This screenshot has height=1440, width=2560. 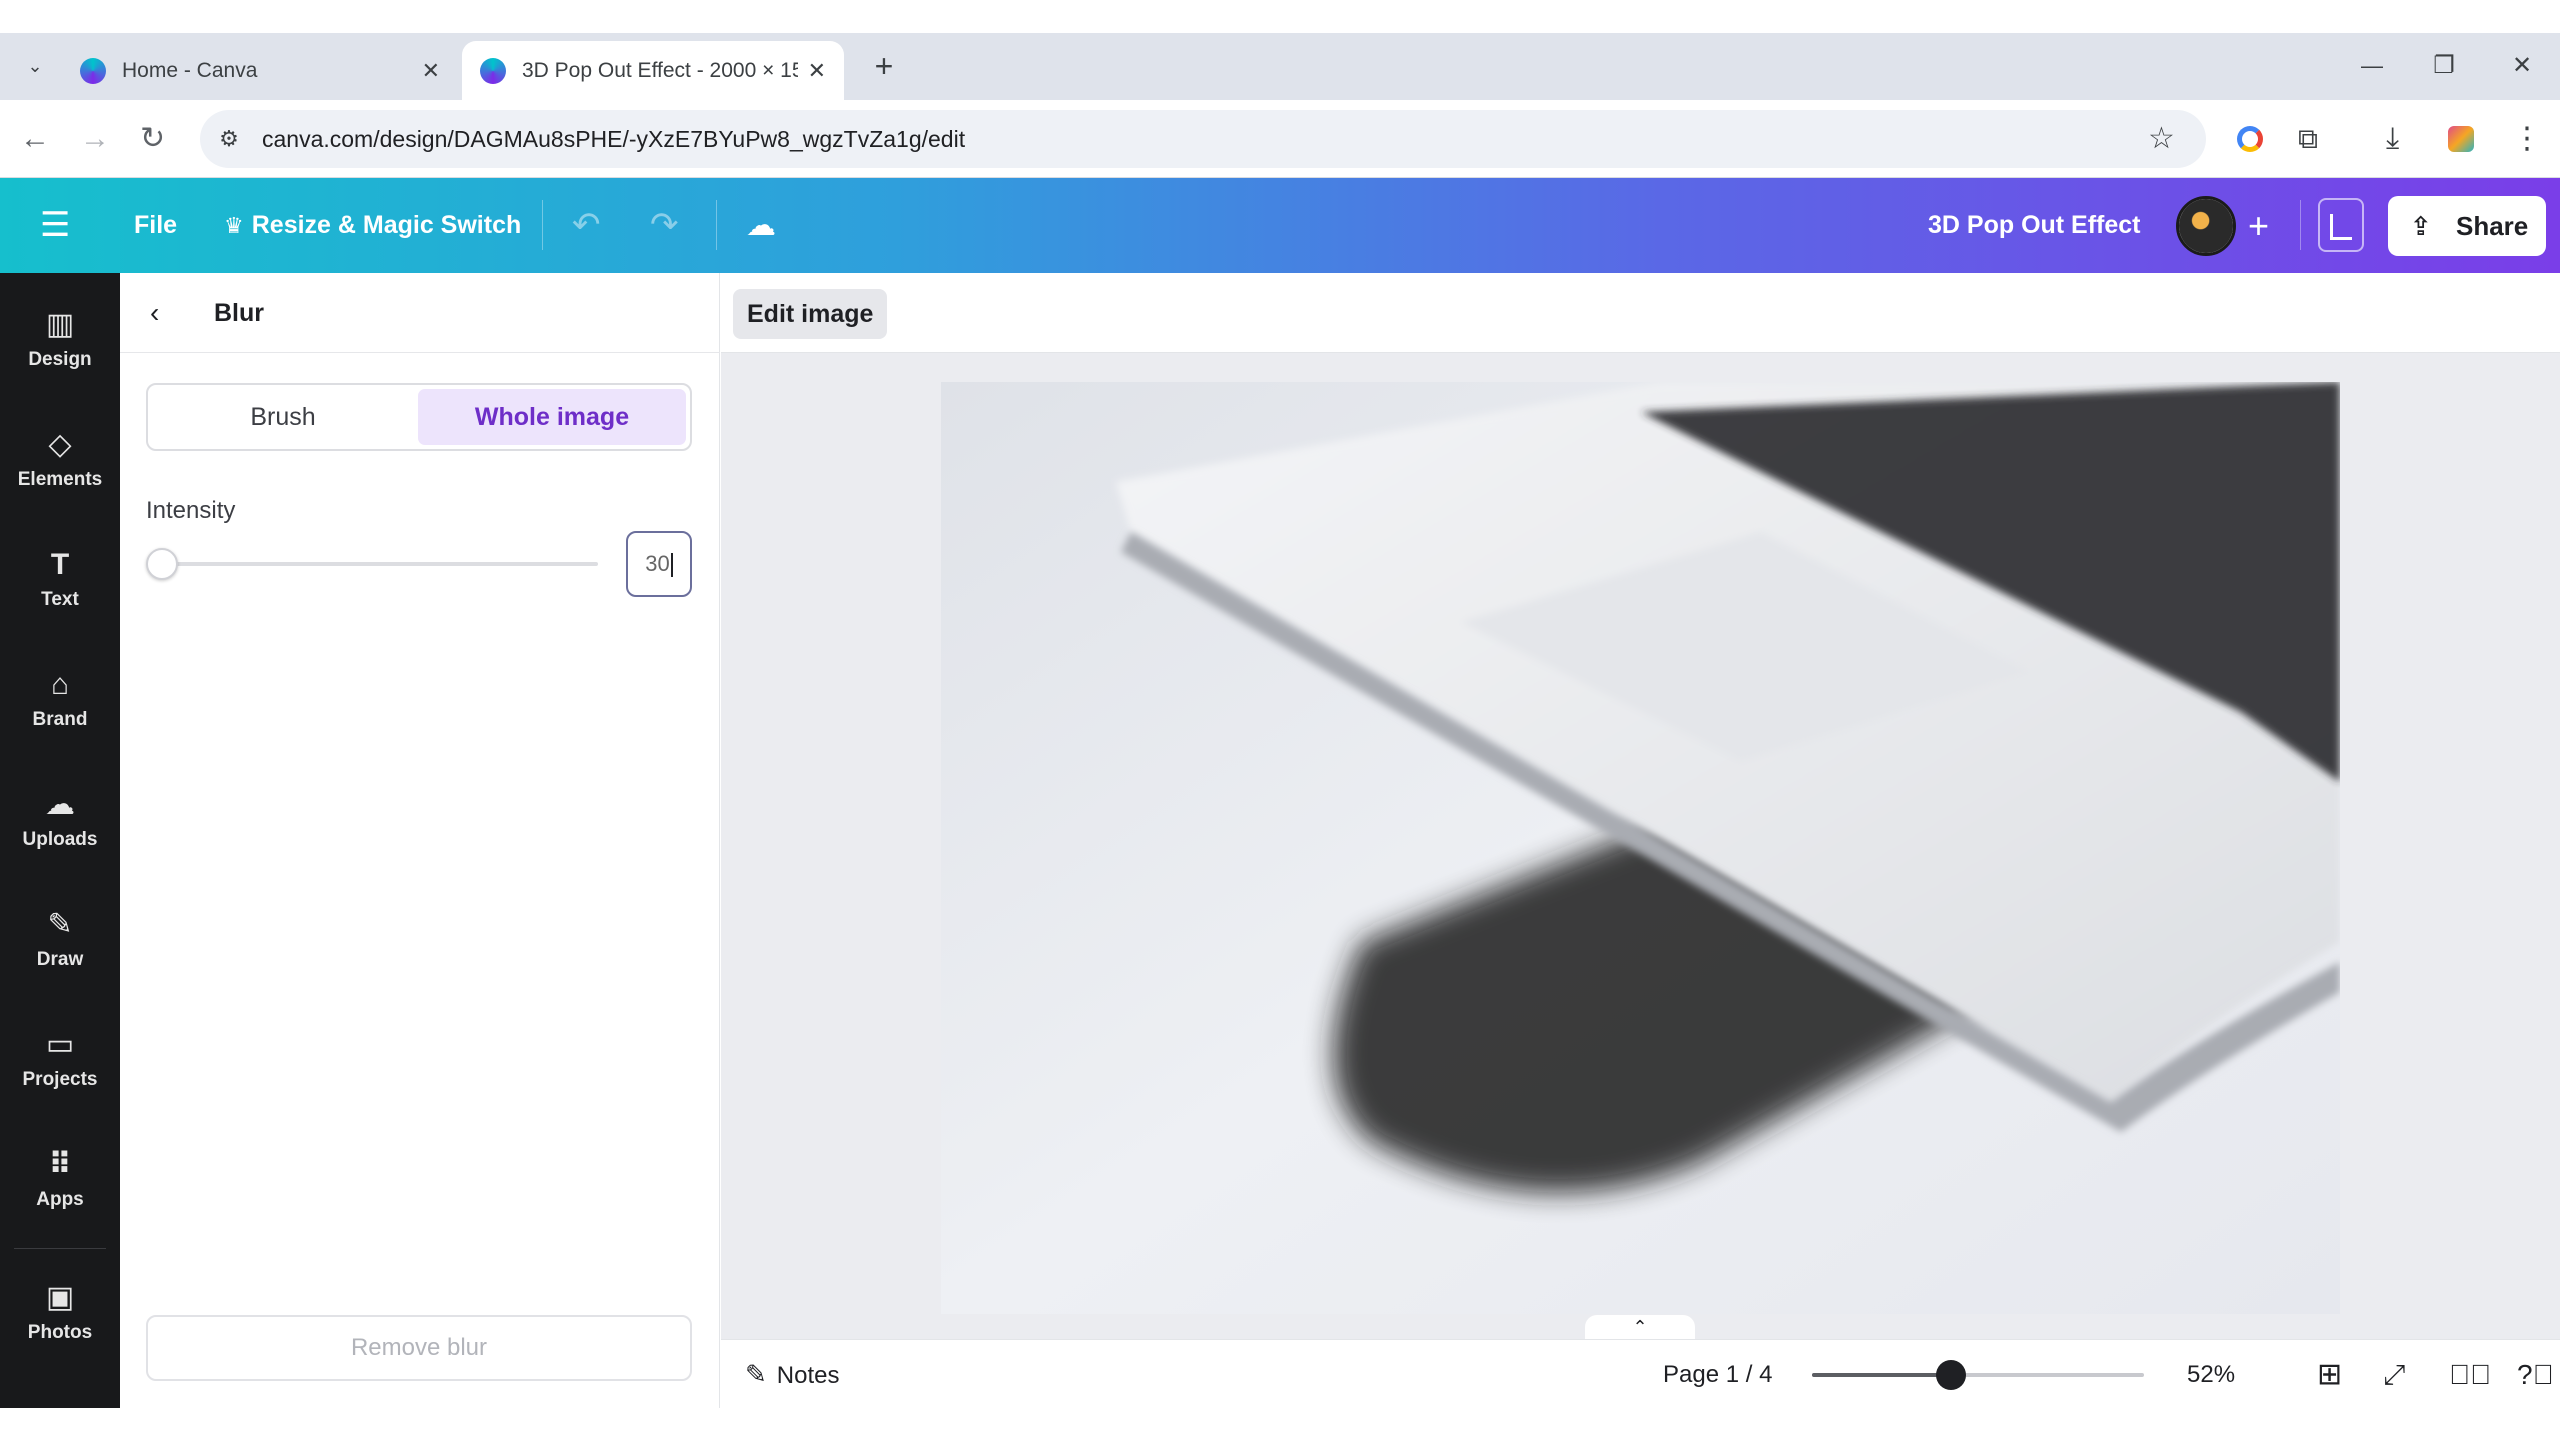 I want to click on panel-header: ‹ Blur, so click(x=420, y=313).